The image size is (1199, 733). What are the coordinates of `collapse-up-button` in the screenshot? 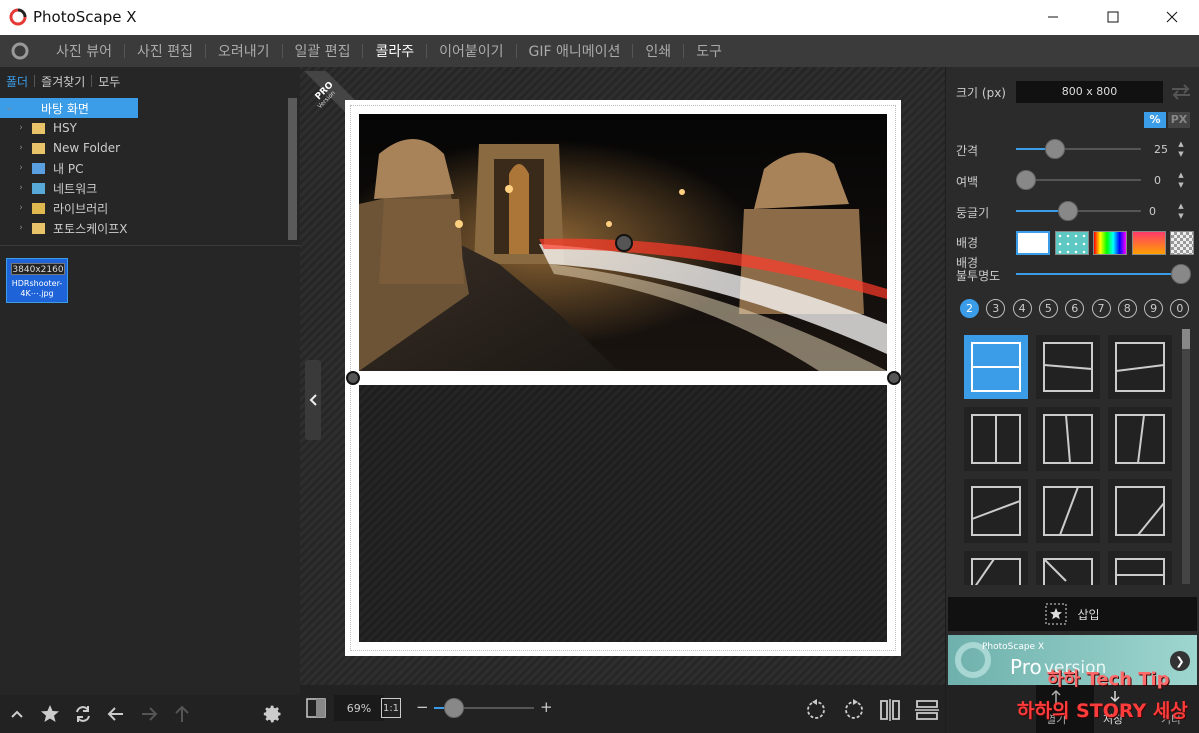 It's located at (16, 714).